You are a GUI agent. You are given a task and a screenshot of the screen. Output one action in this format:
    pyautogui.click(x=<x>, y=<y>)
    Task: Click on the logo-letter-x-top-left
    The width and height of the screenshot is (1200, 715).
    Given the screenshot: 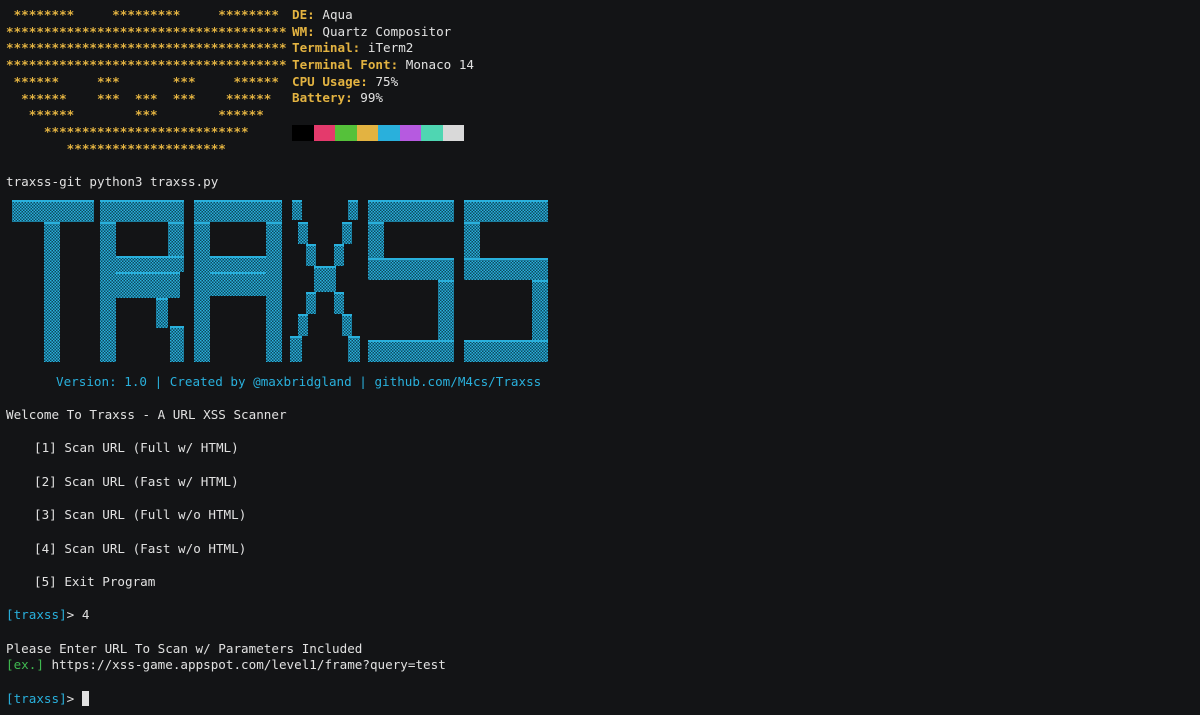 What is the action you would take?
    pyautogui.click(x=297, y=210)
    